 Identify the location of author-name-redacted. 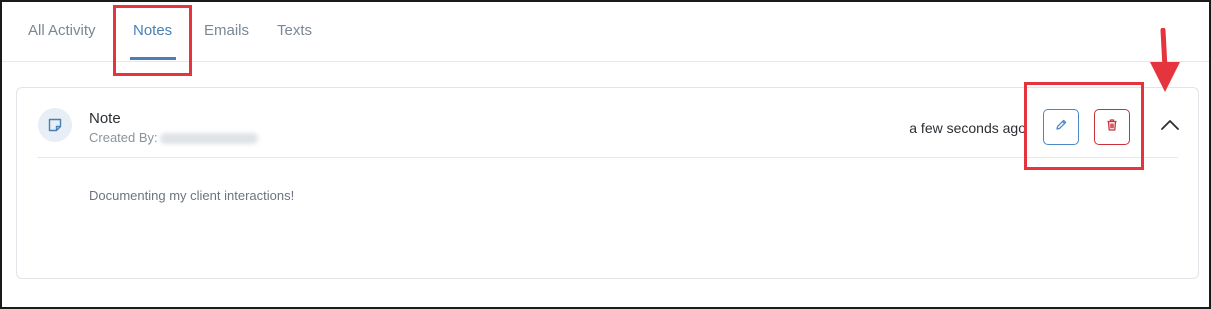
(208, 139).